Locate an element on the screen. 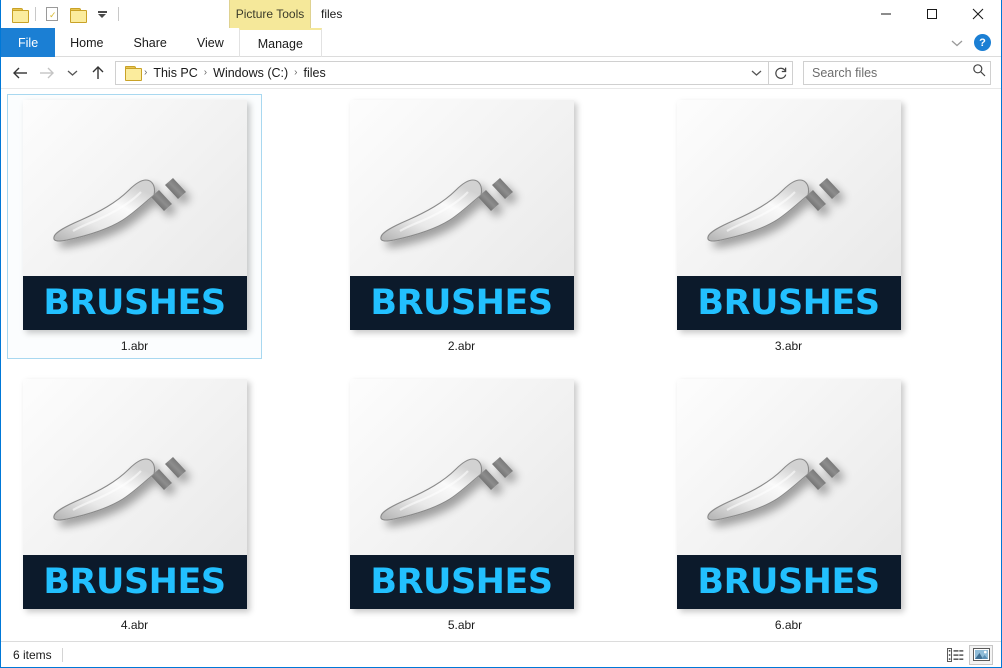 The image size is (1002, 668). window-controls is located at coordinates (932, 14).